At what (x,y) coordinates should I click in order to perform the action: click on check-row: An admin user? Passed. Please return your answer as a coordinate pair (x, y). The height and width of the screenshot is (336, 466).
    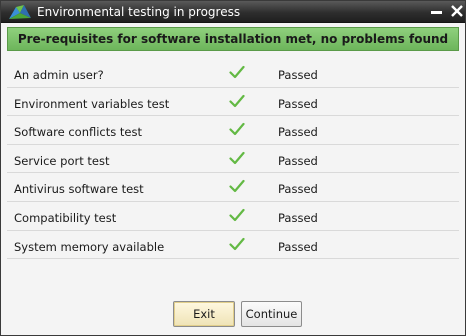
    Looking at the image, I should click on (233, 73).